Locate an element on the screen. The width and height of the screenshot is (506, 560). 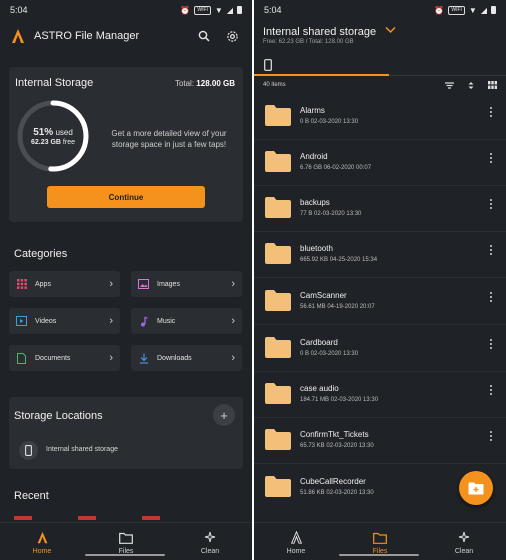
free-label: free is located at coordinates (68, 142).